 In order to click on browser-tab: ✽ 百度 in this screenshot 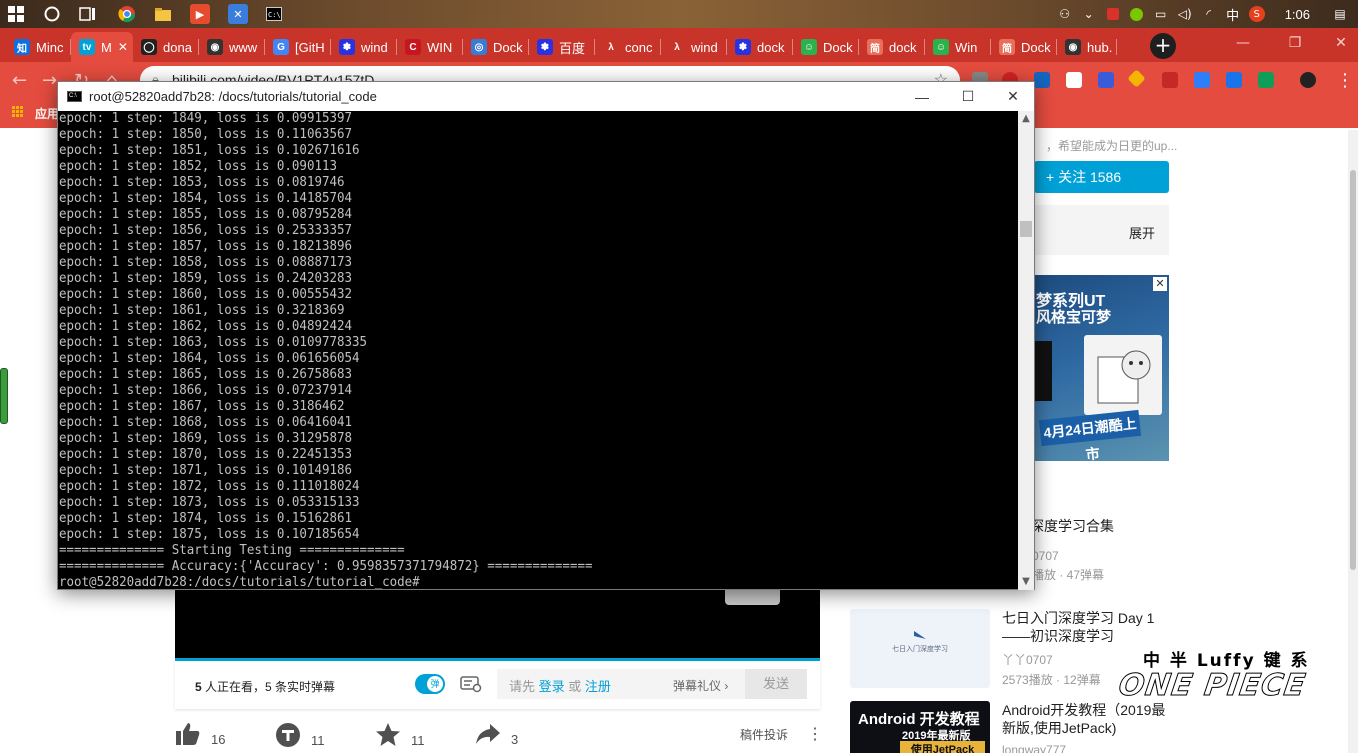, I will do `click(562, 47)`.